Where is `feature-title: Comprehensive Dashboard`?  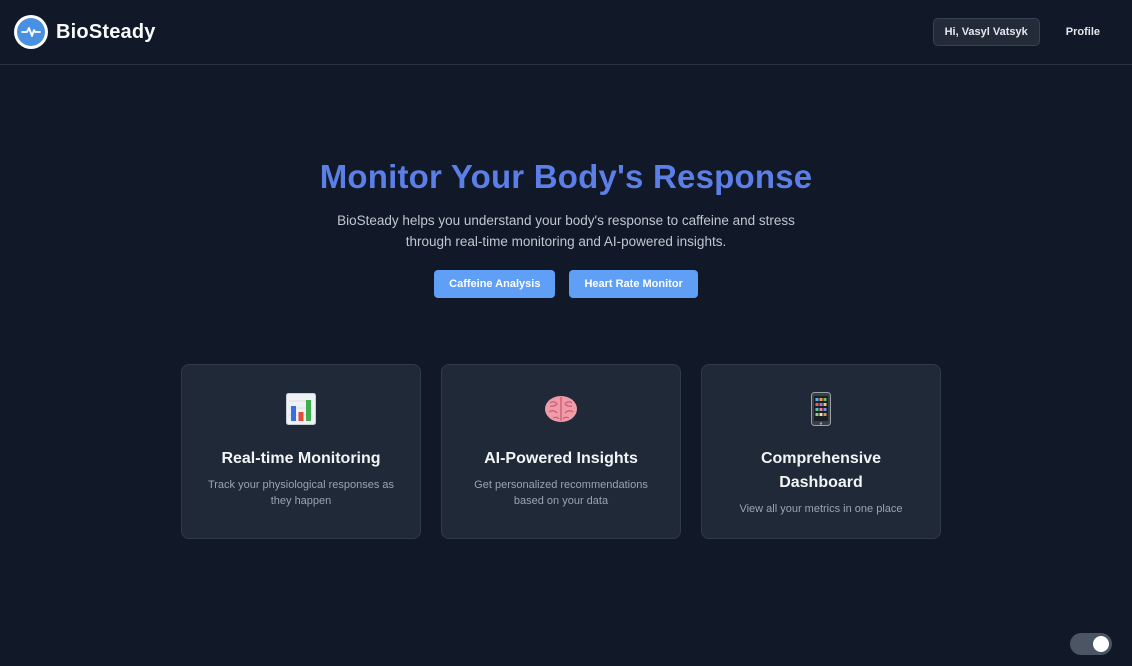
feature-title: Comprehensive Dashboard is located at coordinates (821, 470).